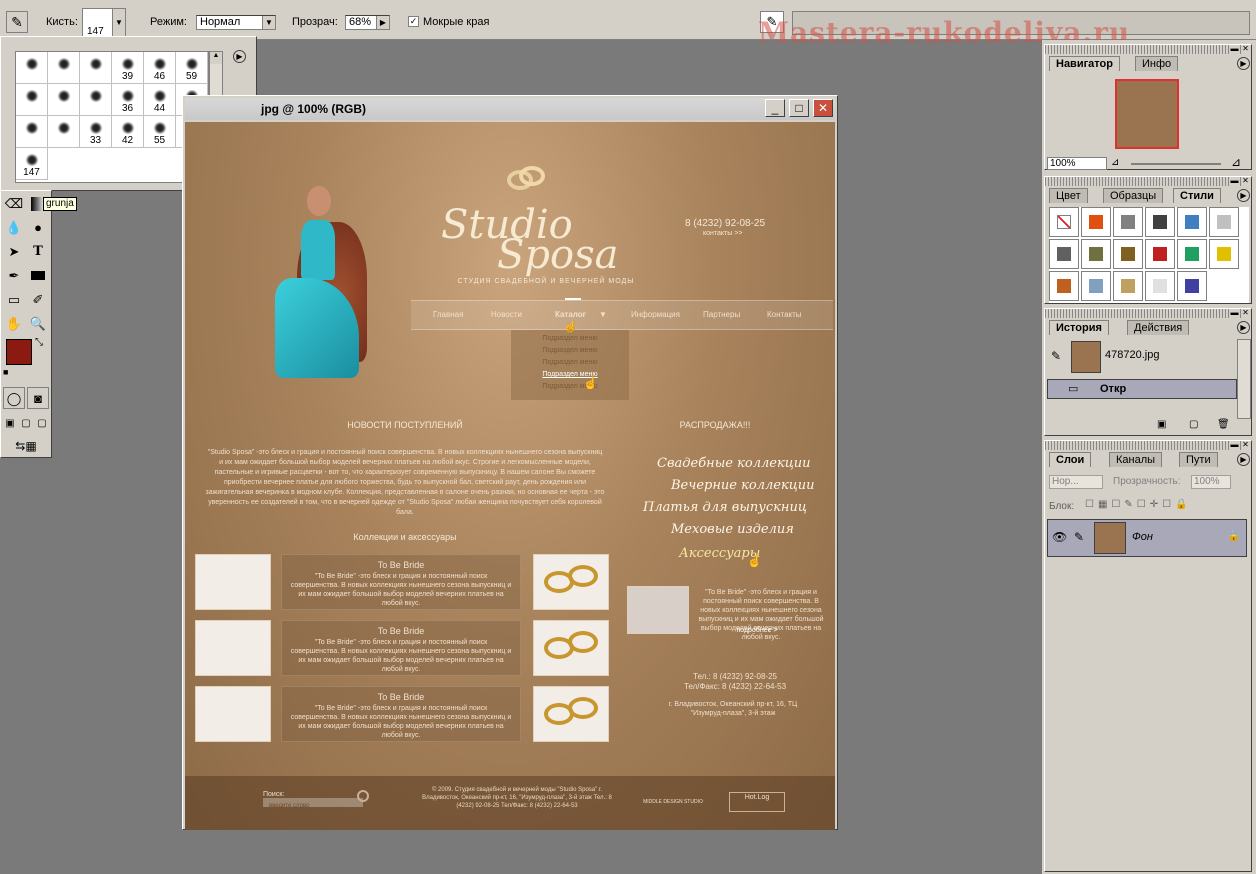  I want to click on nav-item-home: Главная, so click(448, 314).